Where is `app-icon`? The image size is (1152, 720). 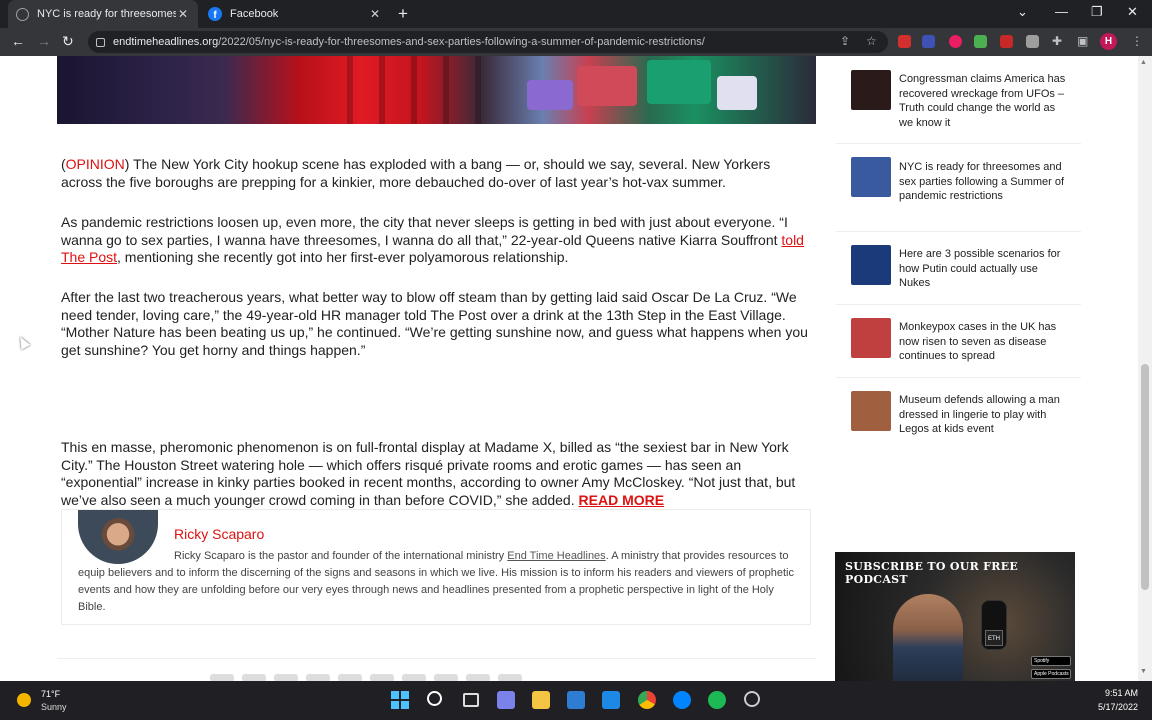 app-icon is located at coordinates (752, 699).